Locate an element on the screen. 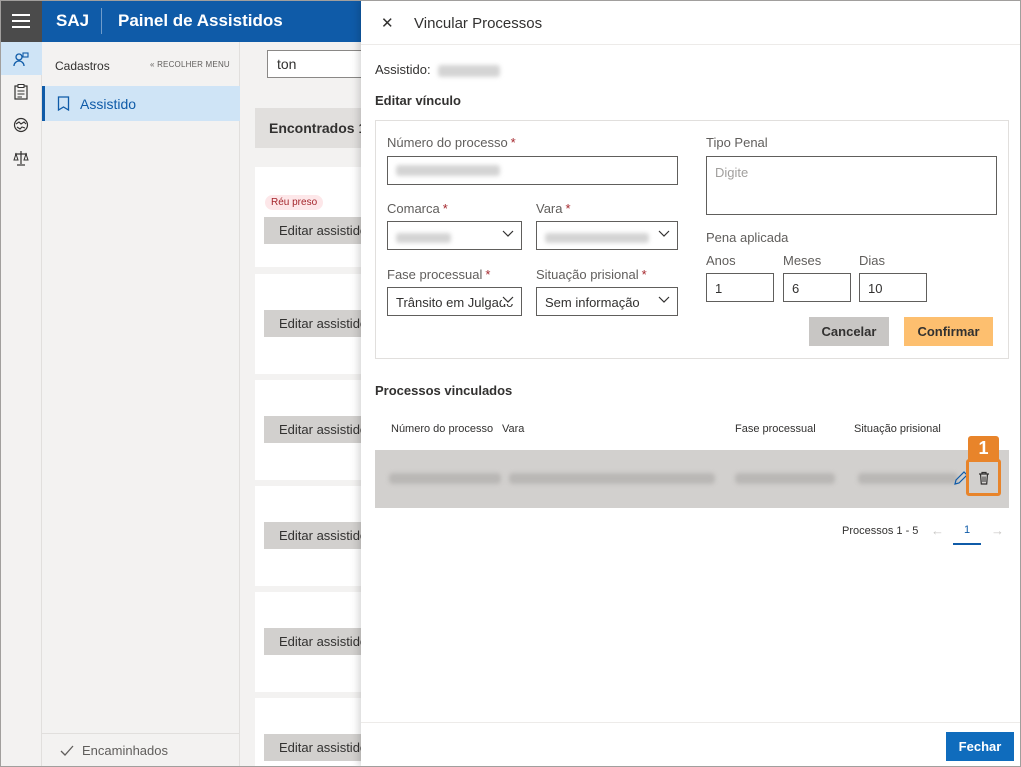 The width and height of the screenshot is (1021, 767). meses-label: Meses is located at coordinates (802, 260).